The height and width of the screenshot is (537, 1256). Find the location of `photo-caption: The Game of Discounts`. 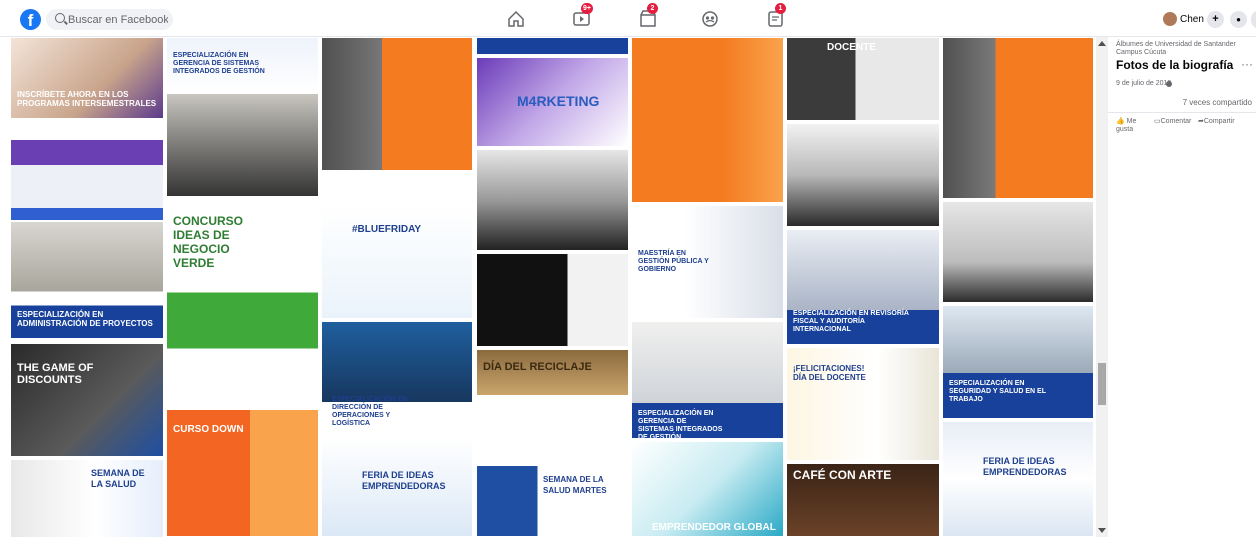

photo-caption: The Game of Discounts is located at coordinates (55, 374).